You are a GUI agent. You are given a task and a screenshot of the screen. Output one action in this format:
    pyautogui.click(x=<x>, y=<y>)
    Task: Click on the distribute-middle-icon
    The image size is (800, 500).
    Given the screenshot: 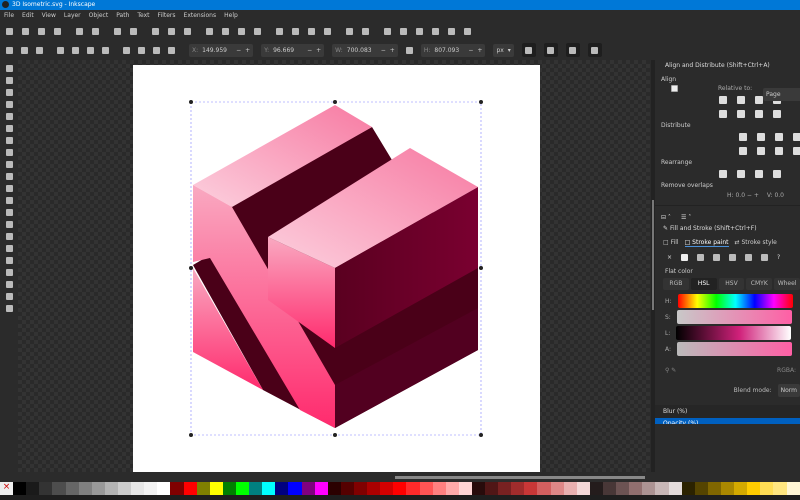 What is the action you would take?
    pyautogui.click(x=761, y=151)
    